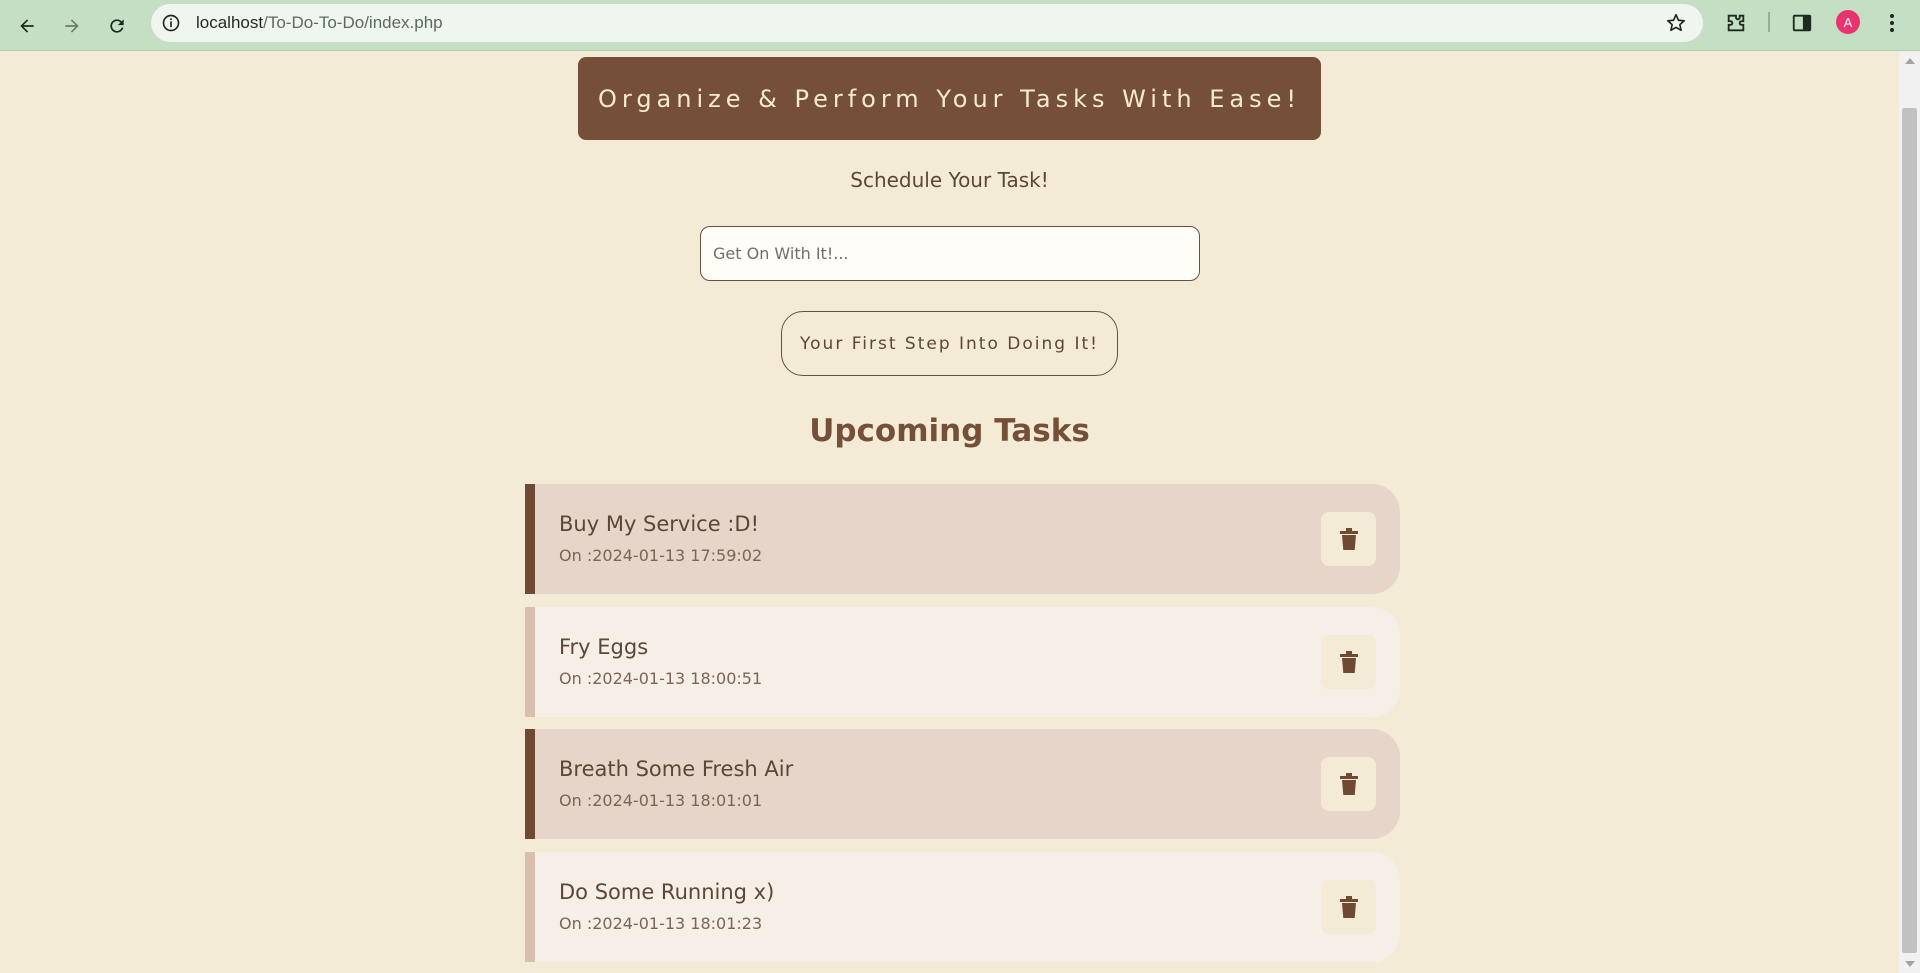 The width and height of the screenshot is (1920, 973). What do you see at coordinates (1769, 22) in the screenshot?
I see `toolbar-divider` at bounding box center [1769, 22].